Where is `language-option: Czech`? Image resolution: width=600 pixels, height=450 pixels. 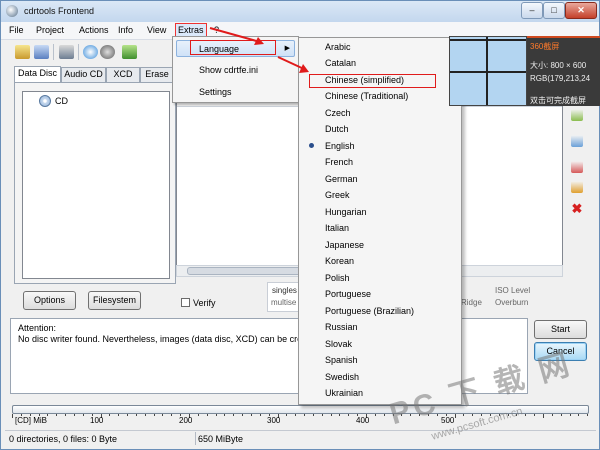 language-option: Czech is located at coordinates (338, 113).